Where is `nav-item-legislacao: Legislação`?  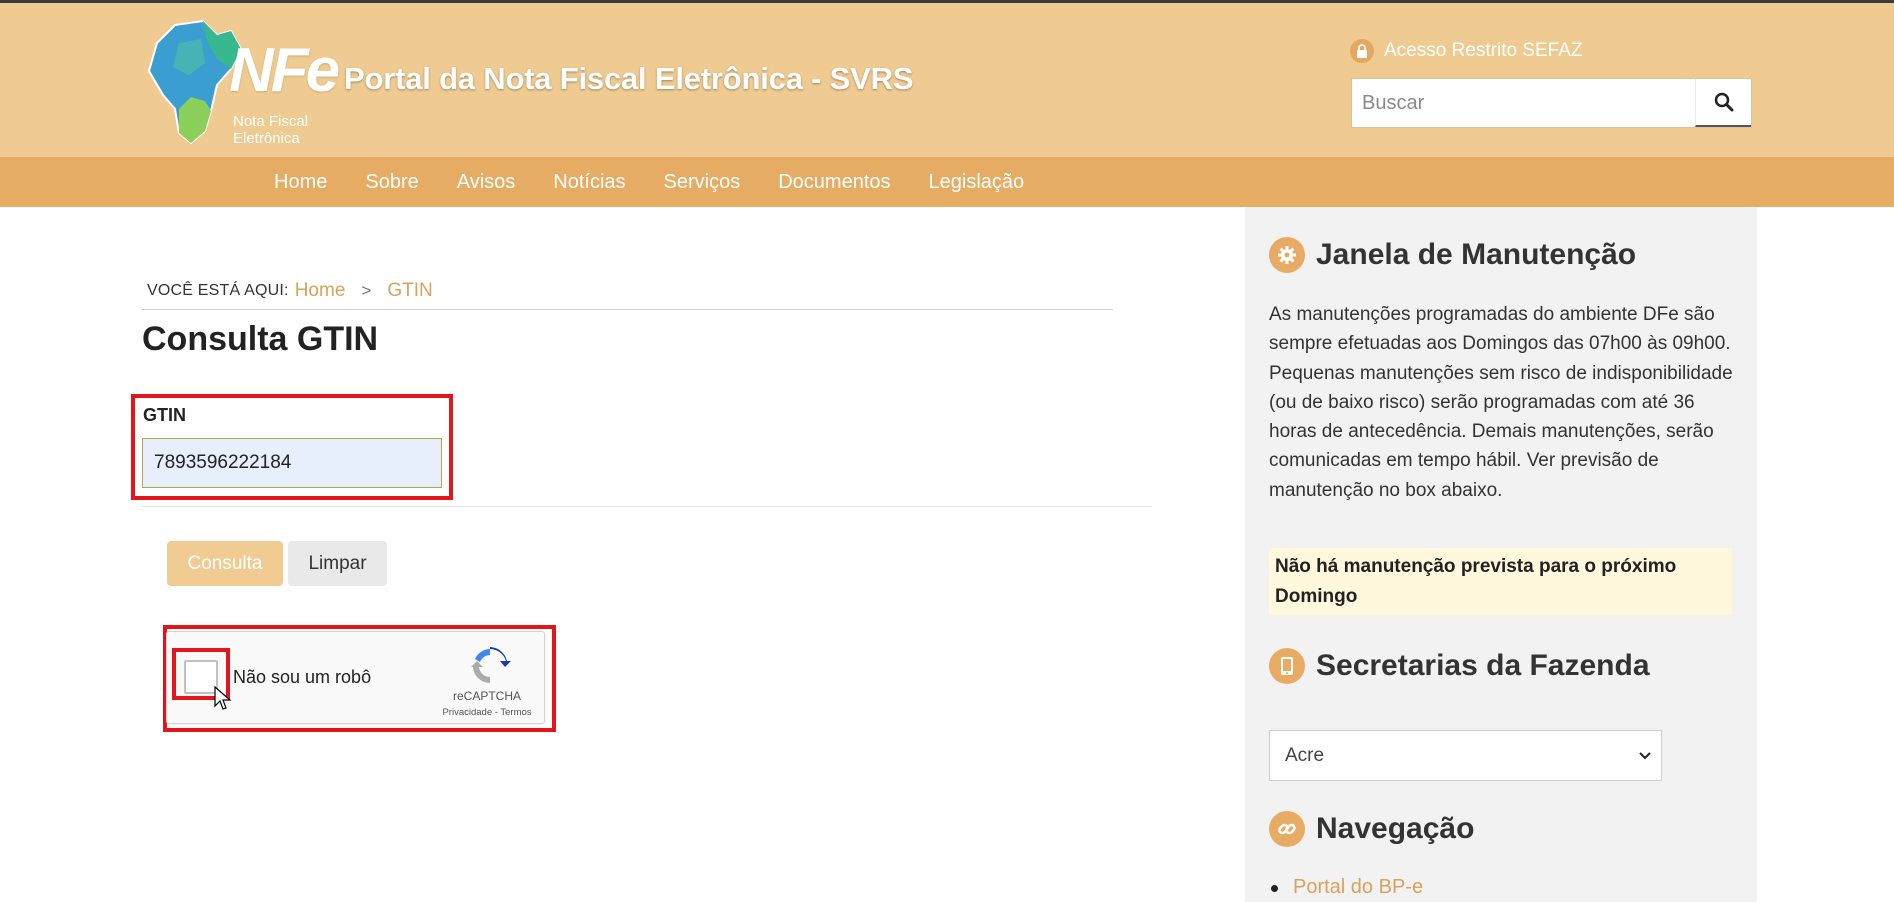 nav-item-legislacao: Legislação is located at coordinates (977, 182).